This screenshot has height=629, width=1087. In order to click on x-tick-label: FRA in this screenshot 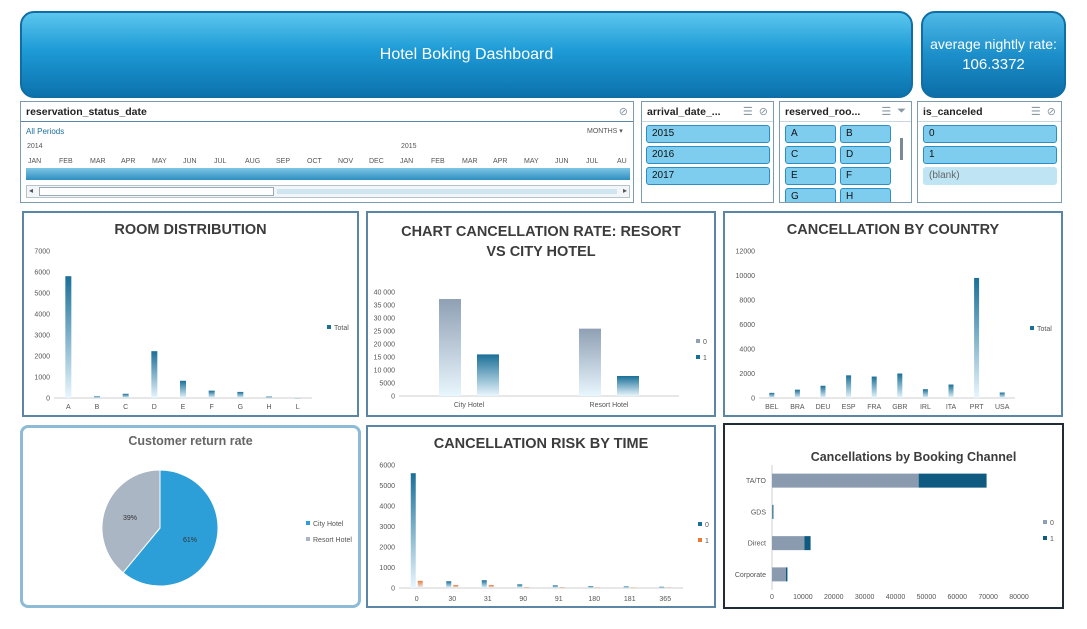, I will do `click(874, 407)`.